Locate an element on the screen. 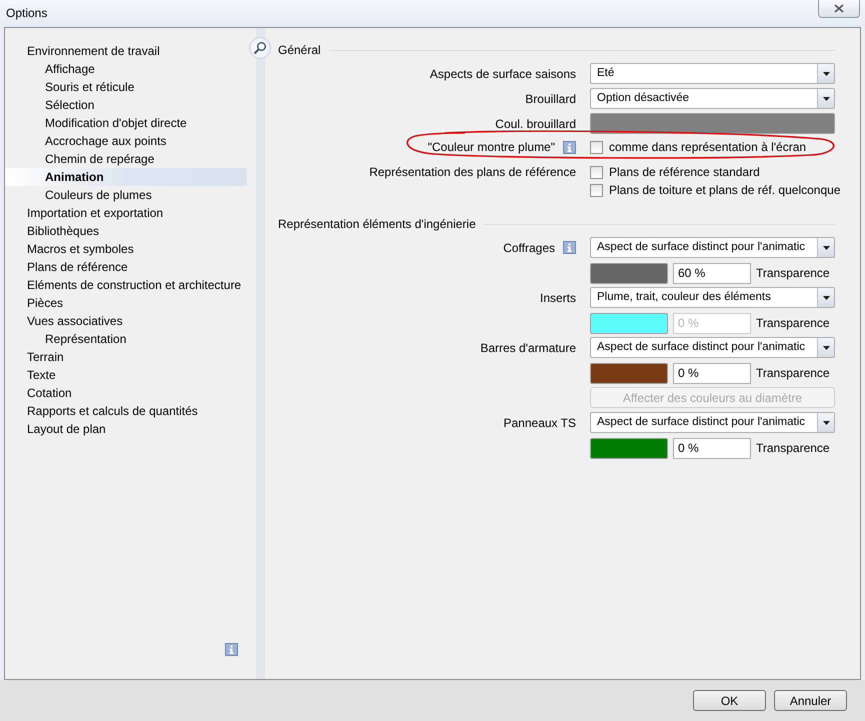  field-label: Coul. brouillard is located at coordinates (535, 123).